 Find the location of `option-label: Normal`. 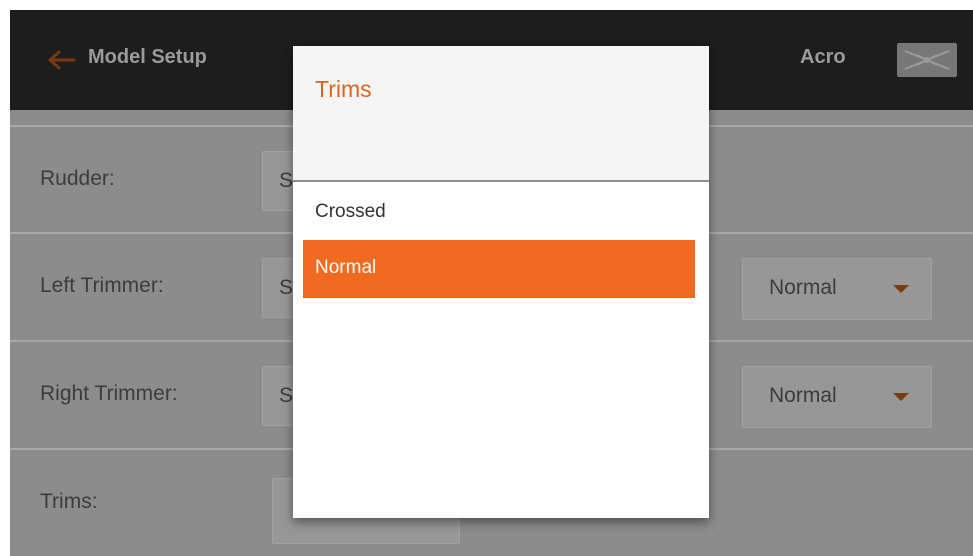

option-label: Normal is located at coordinates (346, 267).